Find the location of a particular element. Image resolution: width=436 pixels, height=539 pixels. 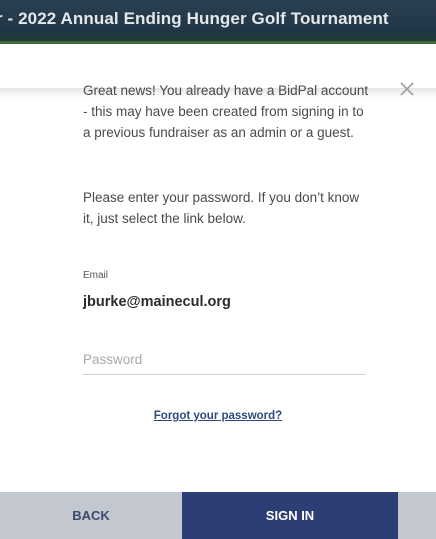

close-icon is located at coordinates (407, 89).